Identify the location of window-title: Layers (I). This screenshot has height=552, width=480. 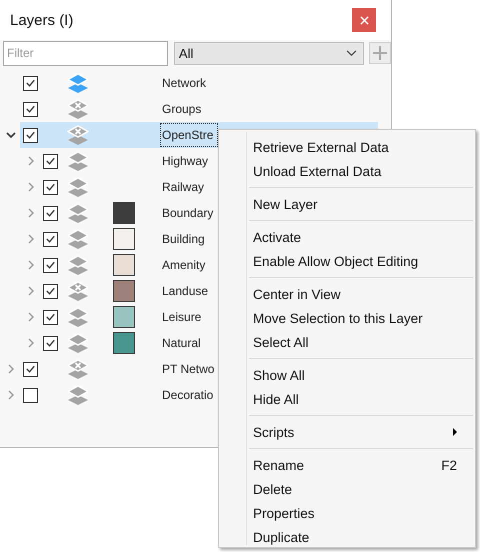
(42, 20).